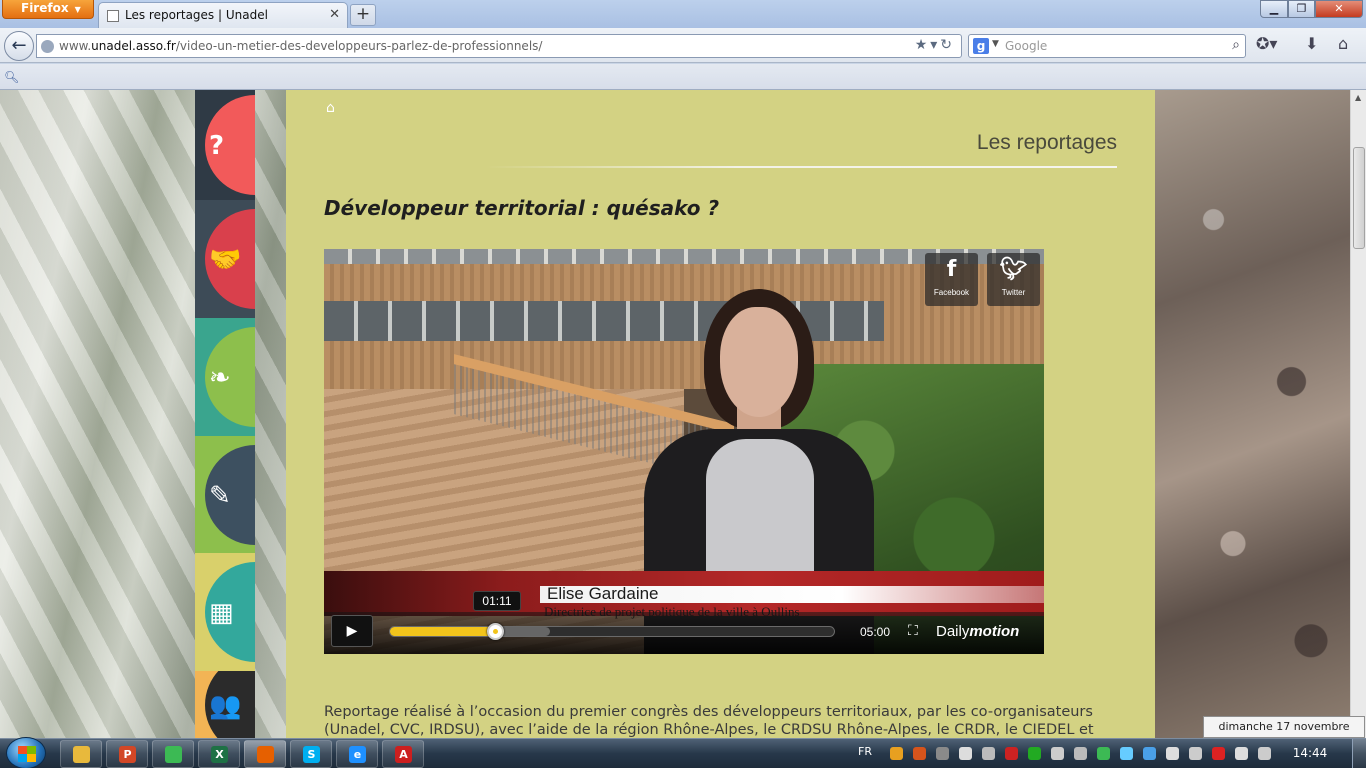 This screenshot has height=768, width=1366. I want to click on search-input: Google, so click(1026, 46).